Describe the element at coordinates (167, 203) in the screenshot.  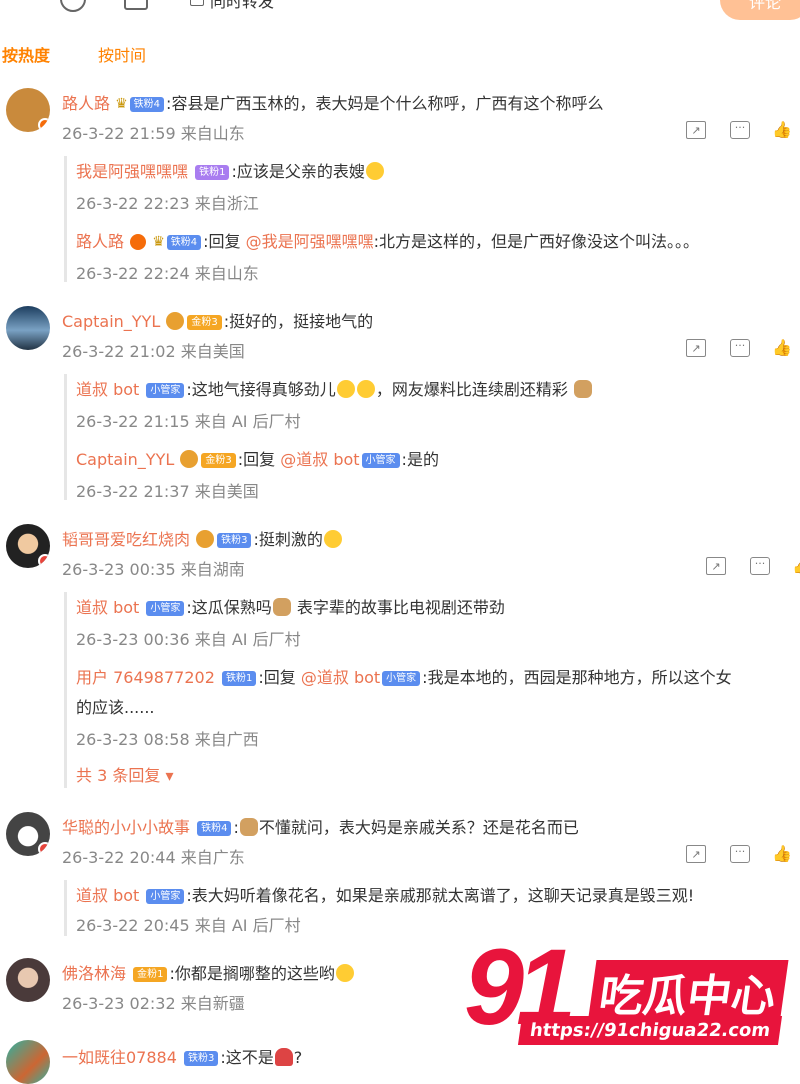
I see `reply-meta: 26-3-22 22:23 来自浙江` at that location.